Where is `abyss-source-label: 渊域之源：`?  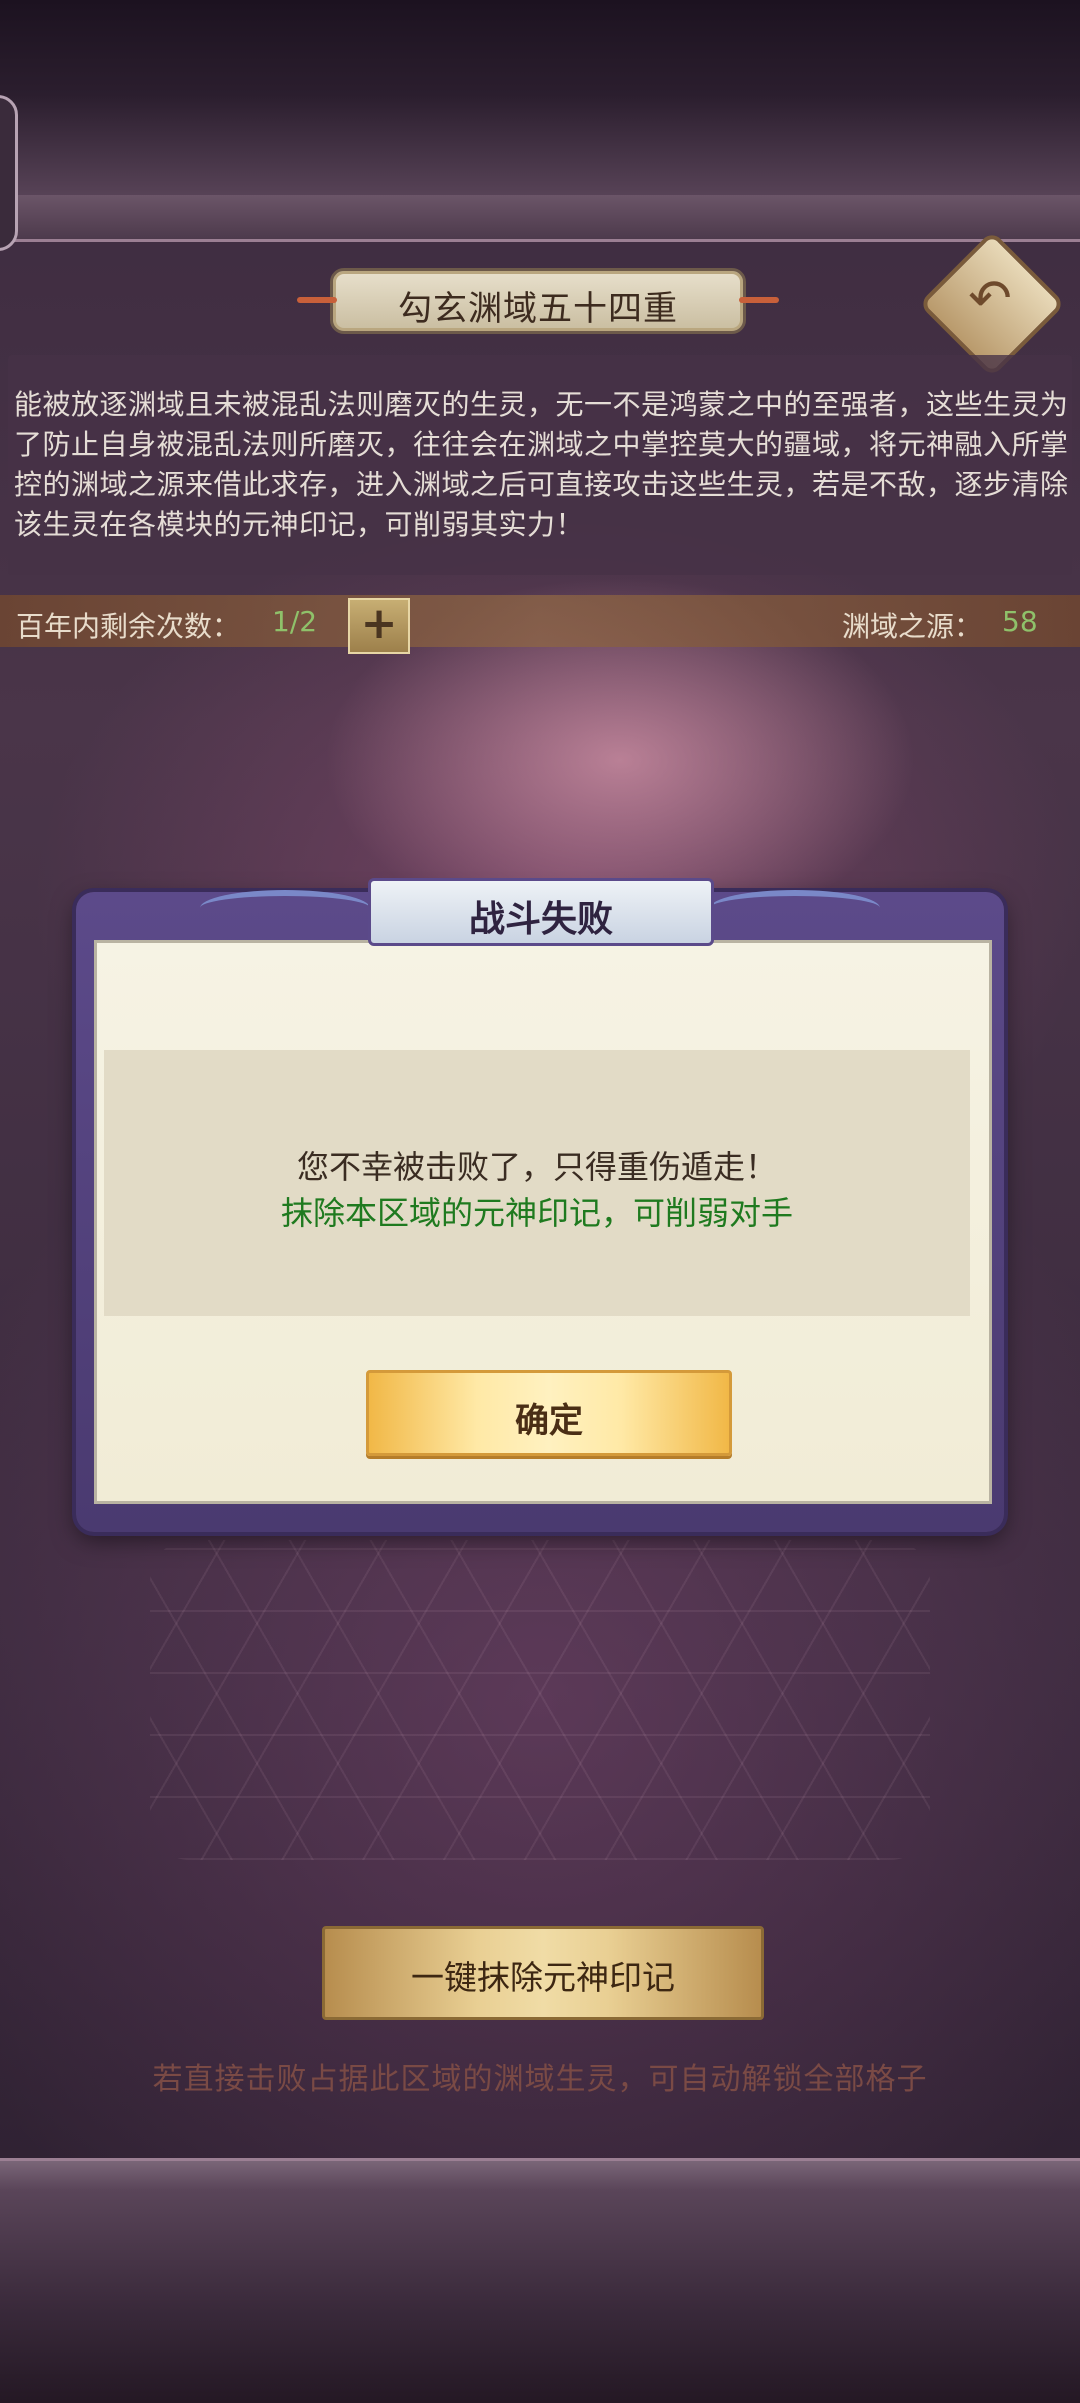 abyss-source-label: 渊域之源： is located at coordinates (912, 626).